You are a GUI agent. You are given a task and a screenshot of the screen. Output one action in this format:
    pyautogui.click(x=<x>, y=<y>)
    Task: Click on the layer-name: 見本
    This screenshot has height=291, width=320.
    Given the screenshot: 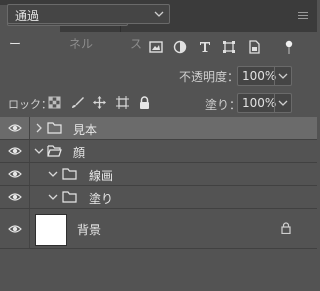 What is the action you would take?
    pyautogui.click(x=85, y=130)
    